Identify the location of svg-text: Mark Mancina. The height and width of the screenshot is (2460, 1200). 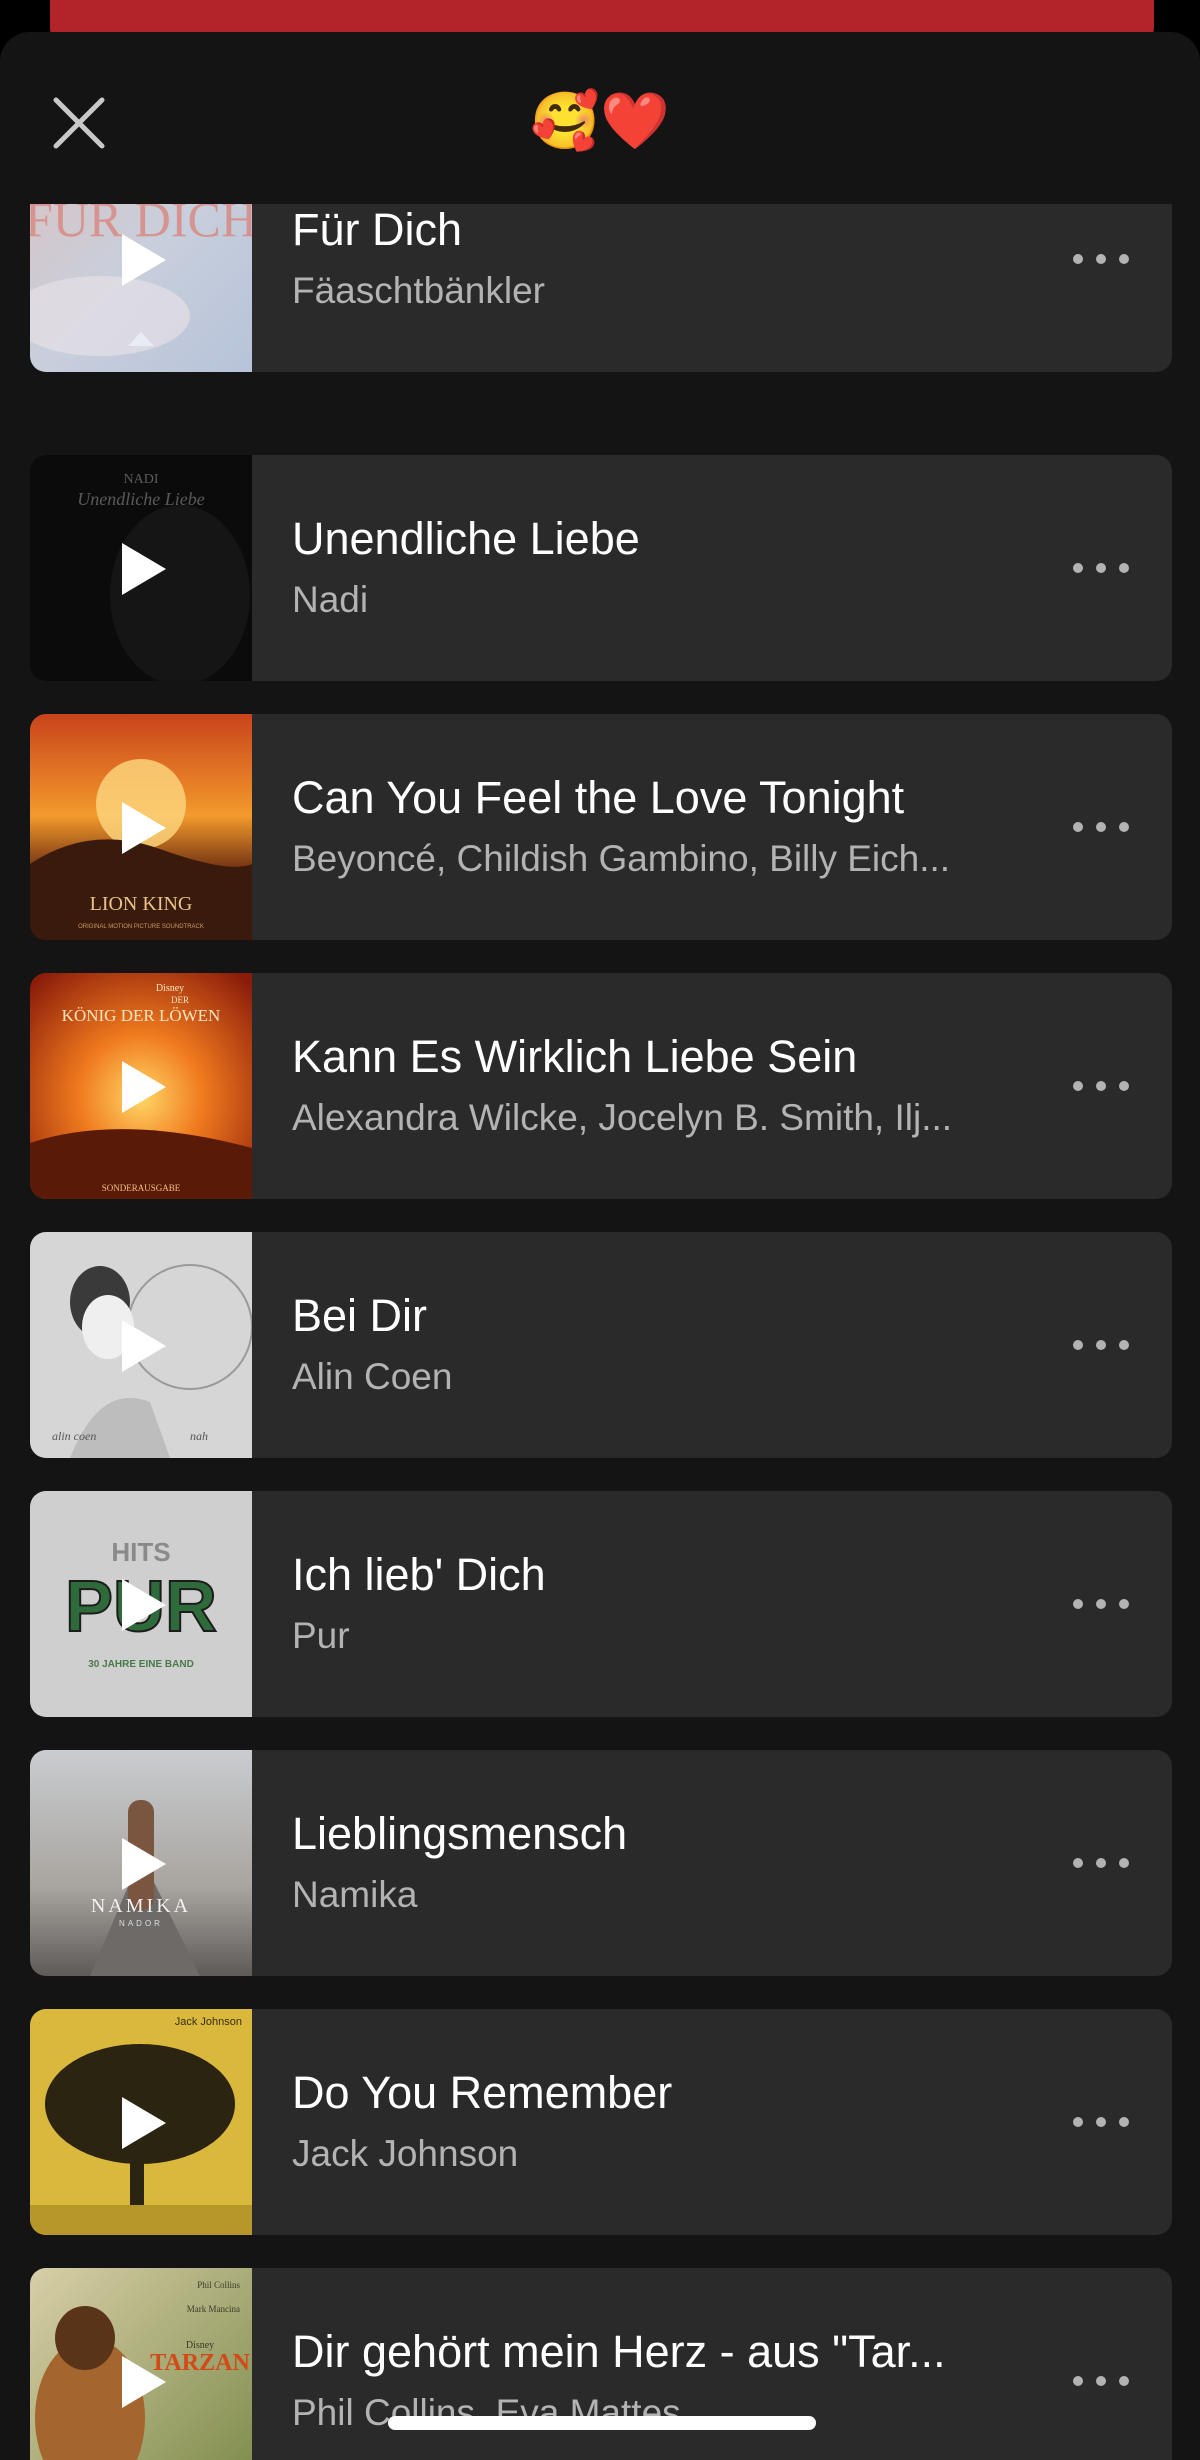
(213, 2309).